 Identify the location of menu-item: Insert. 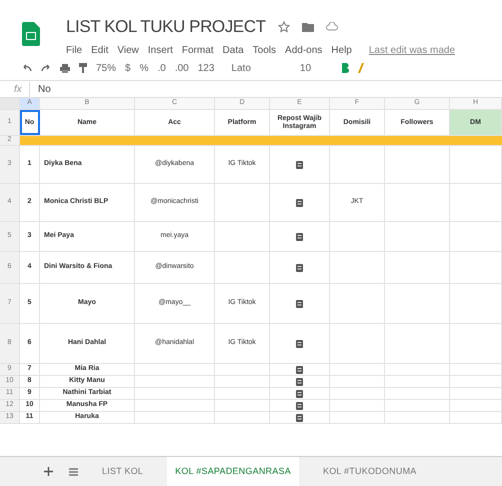
(160, 50).